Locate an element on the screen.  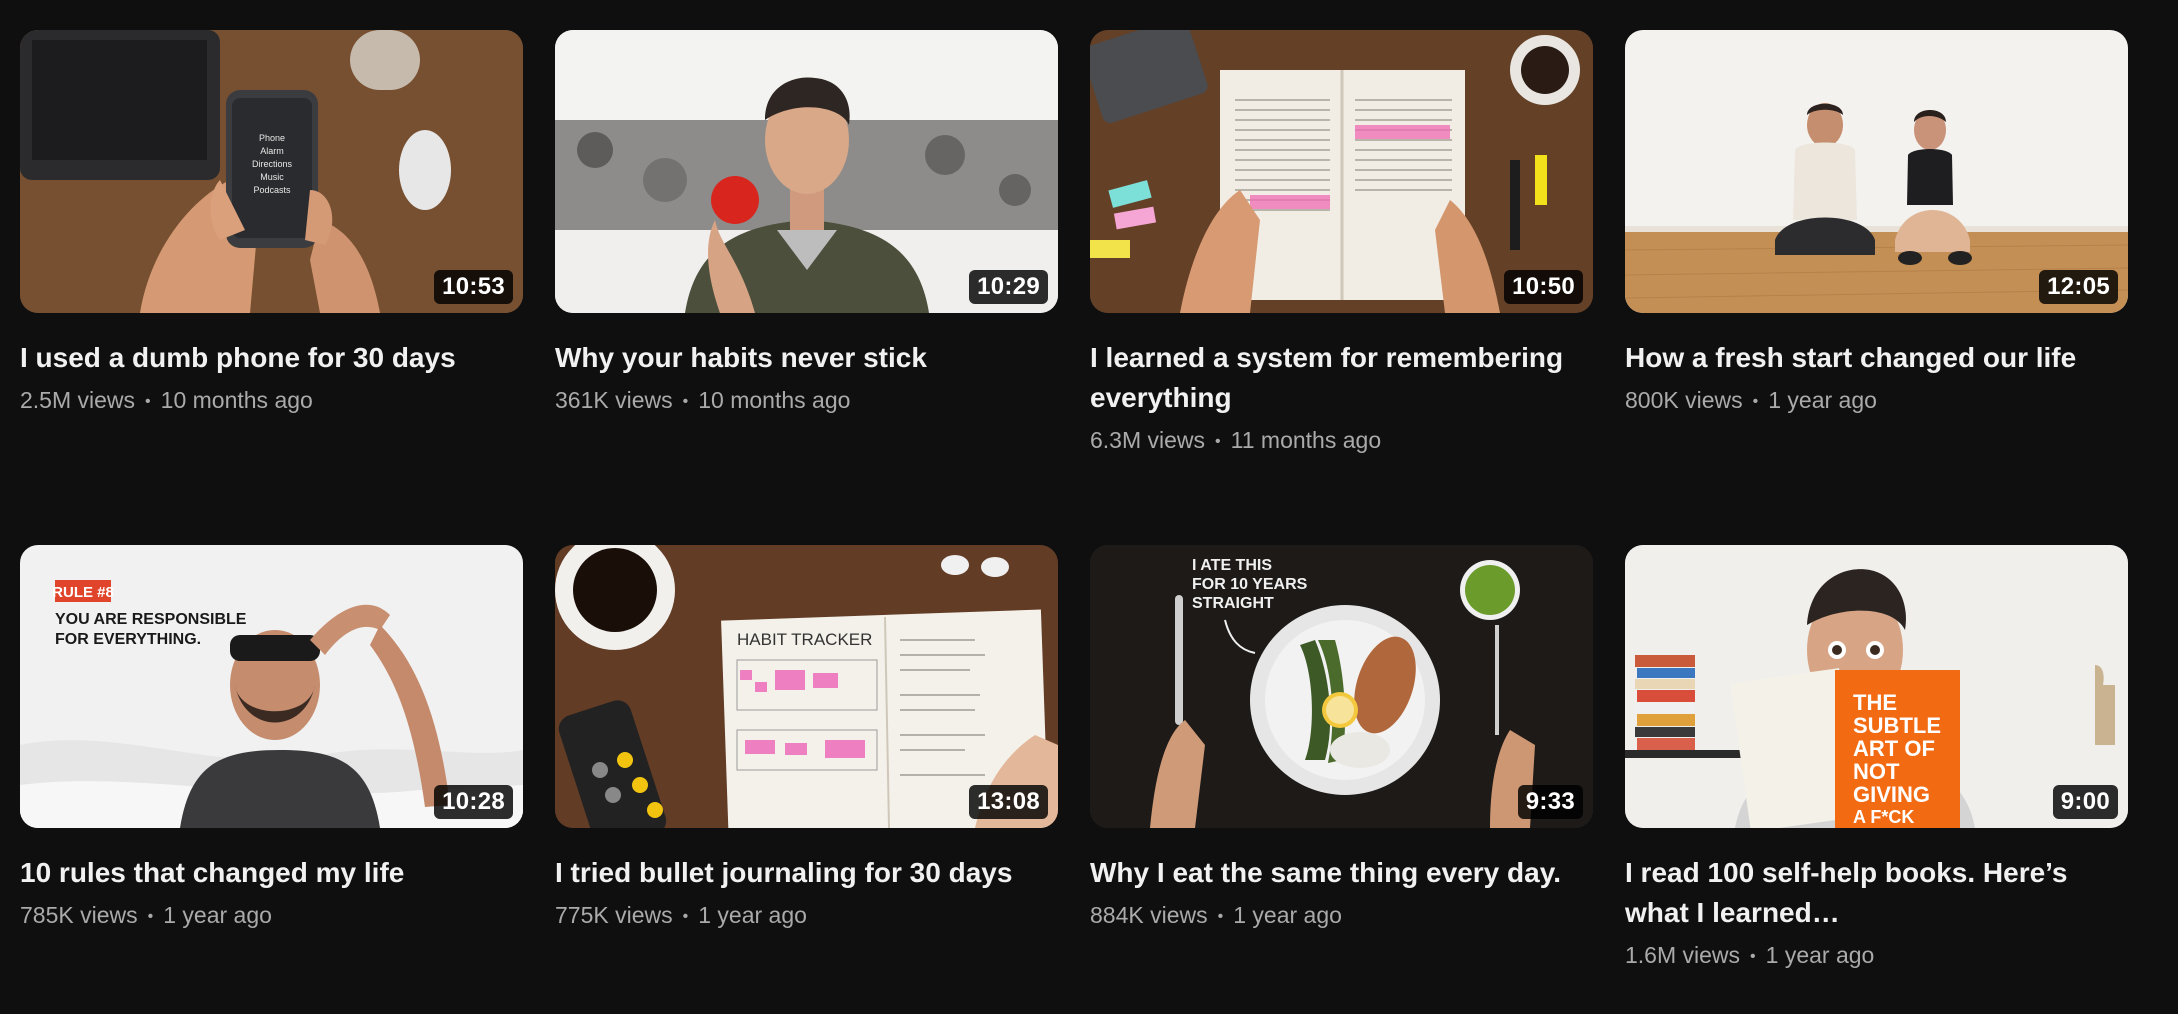
duration-badge: 9:33 is located at coordinates (1550, 802).